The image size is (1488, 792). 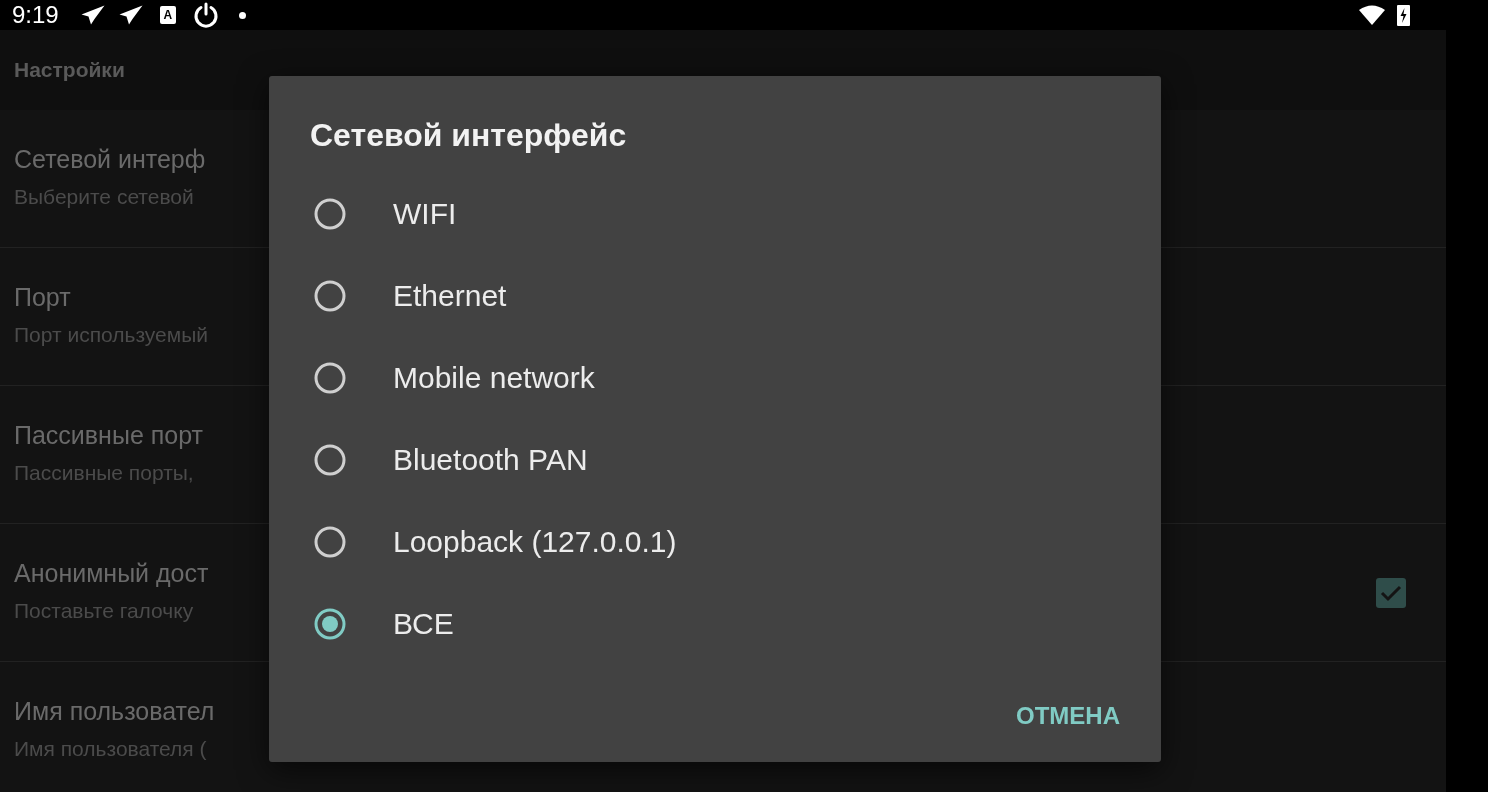 I want to click on radio-option: Ethernet, so click(x=398, y=296).